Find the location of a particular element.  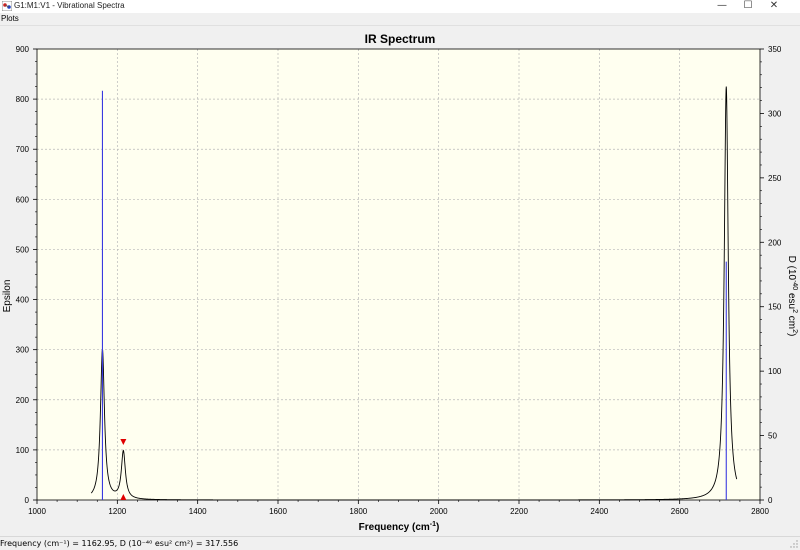

x-tick-label: 2600 is located at coordinates (680, 511).